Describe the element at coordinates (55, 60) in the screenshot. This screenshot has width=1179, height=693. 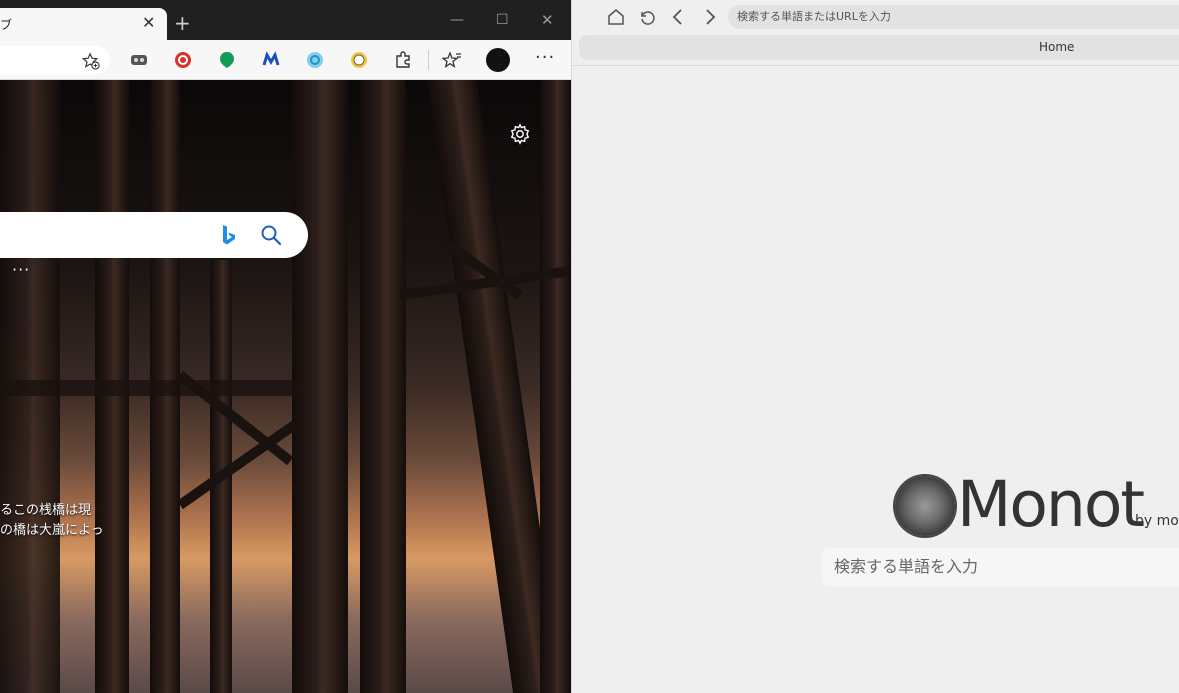
I see `address-bar` at that location.